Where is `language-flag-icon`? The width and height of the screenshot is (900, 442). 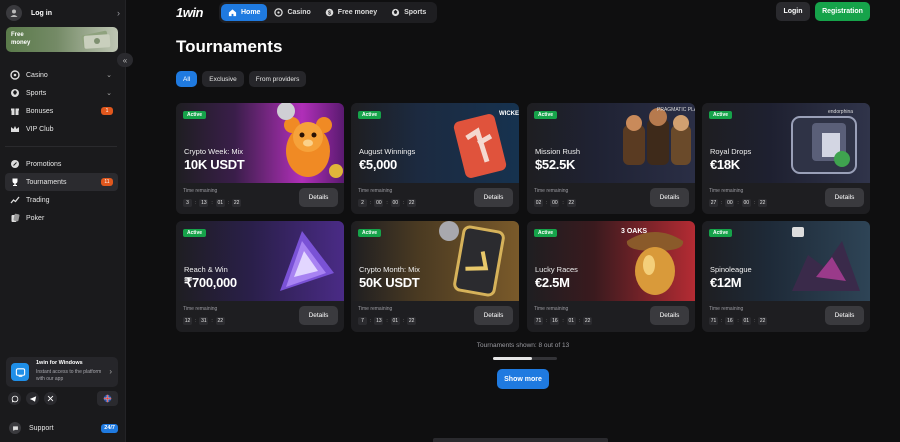 language-flag-icon is located at coordinates (107, 398).